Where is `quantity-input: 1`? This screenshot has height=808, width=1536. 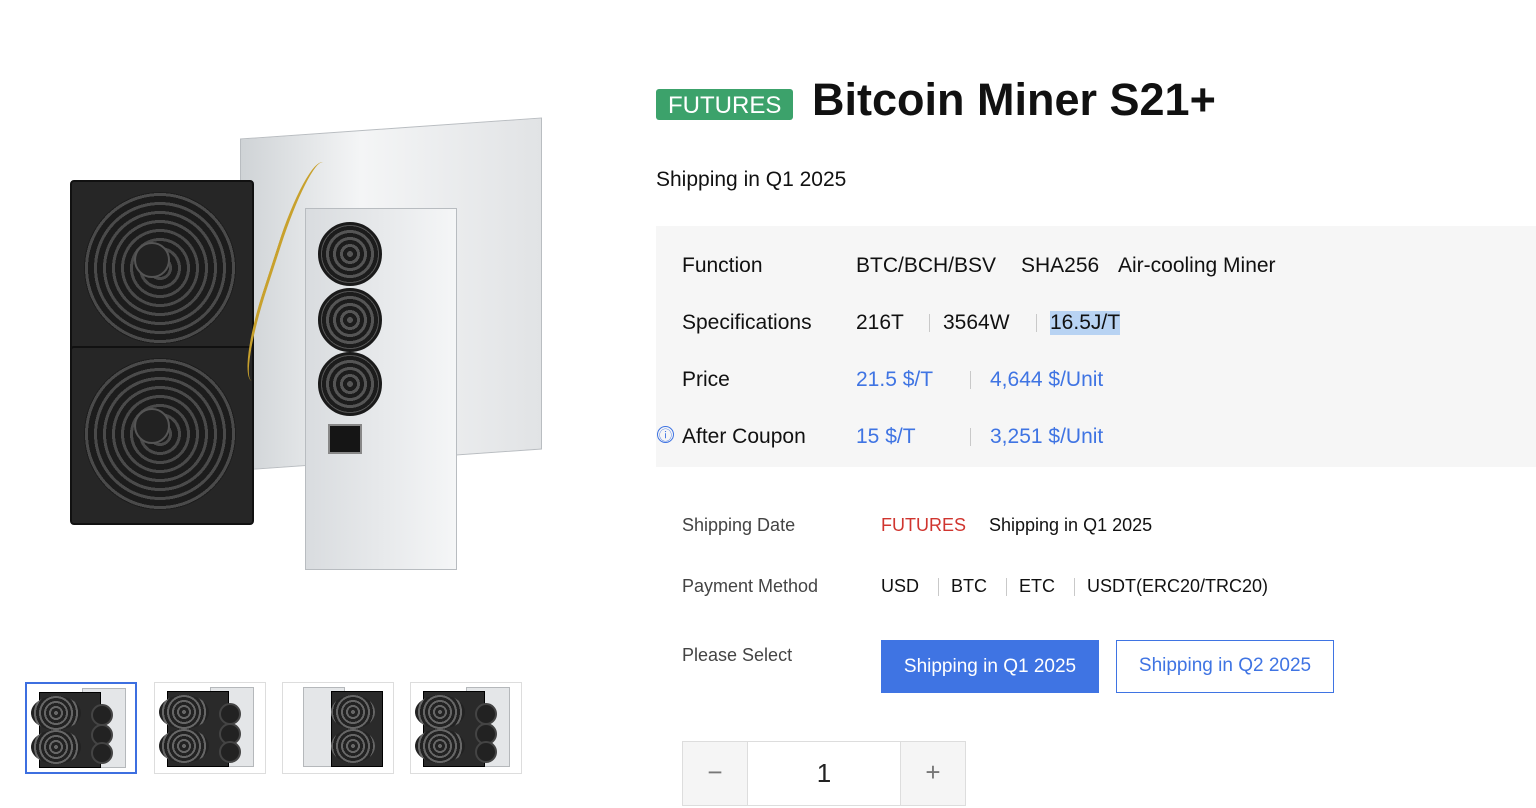 quantity-input: 1 is located at coordinates (824, 773).